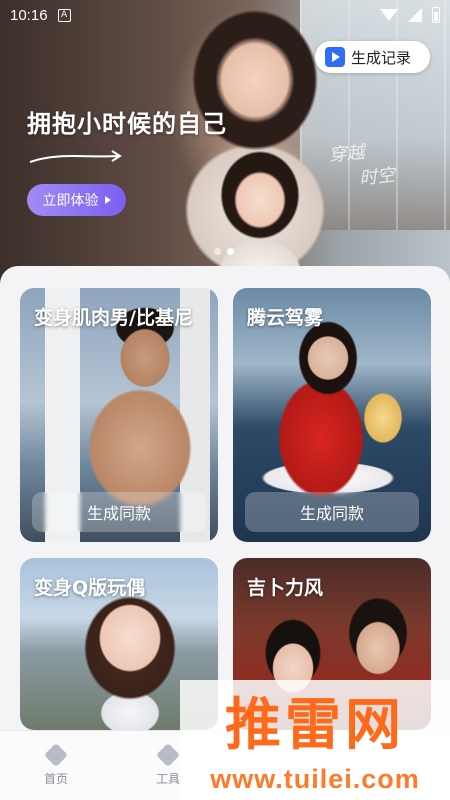 Image resolution: width=450 pixels, height=800 pixels. What do you see at coordinates (381, 57) in the screenshot?
I see `generation-history-label: 生成记录` at bounding box center [381, 57].